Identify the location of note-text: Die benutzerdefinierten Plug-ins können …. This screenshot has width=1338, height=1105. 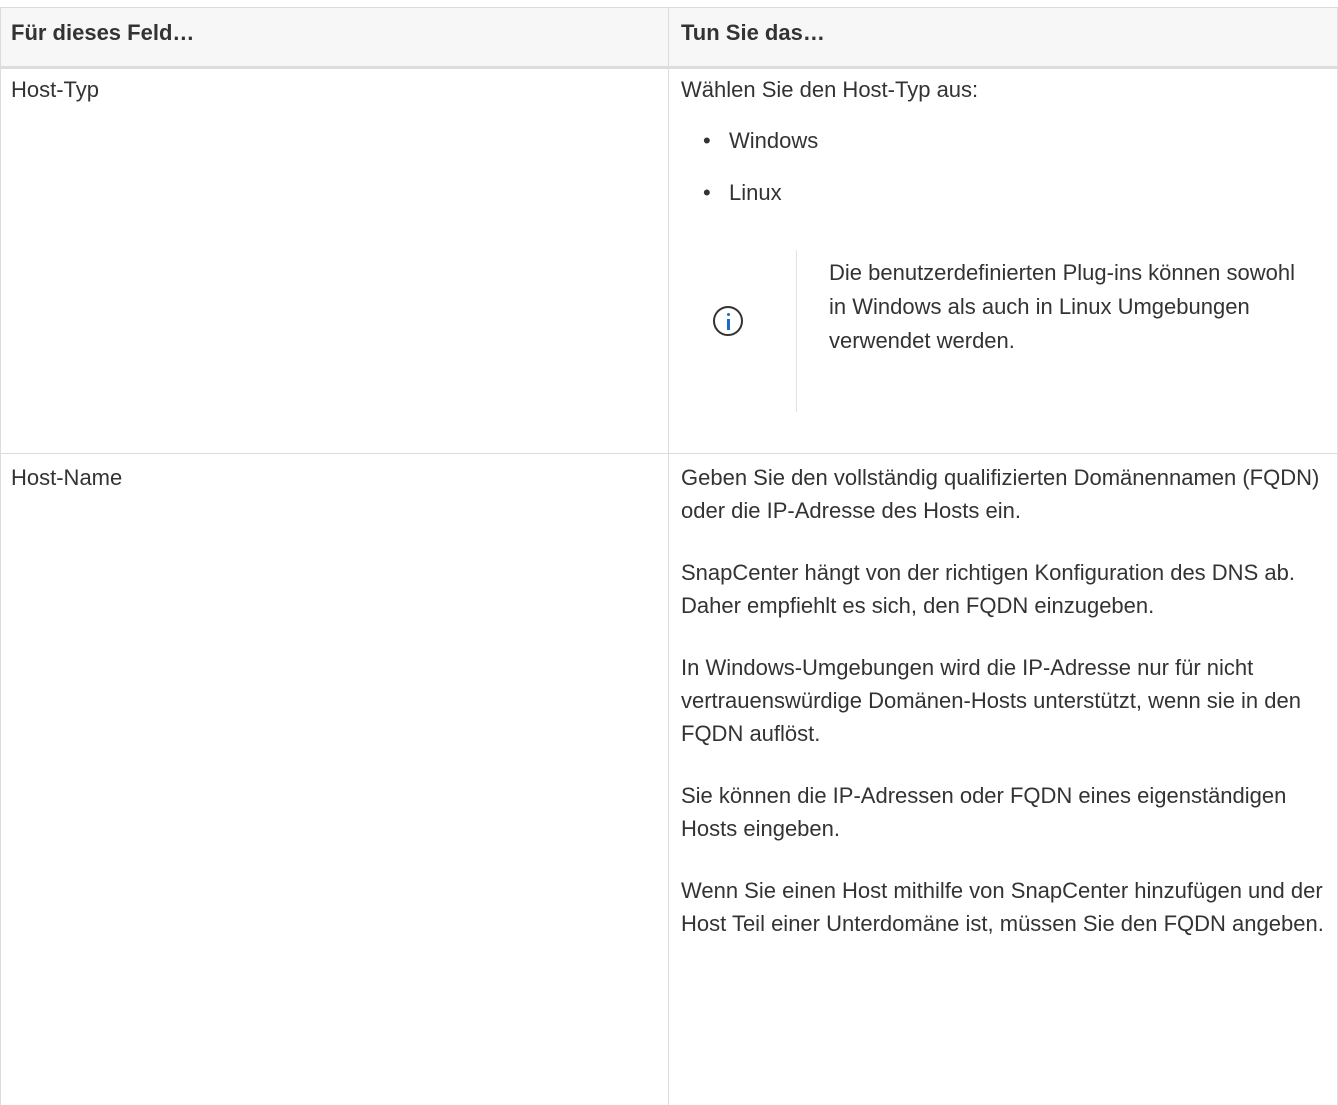
(1062, 306).